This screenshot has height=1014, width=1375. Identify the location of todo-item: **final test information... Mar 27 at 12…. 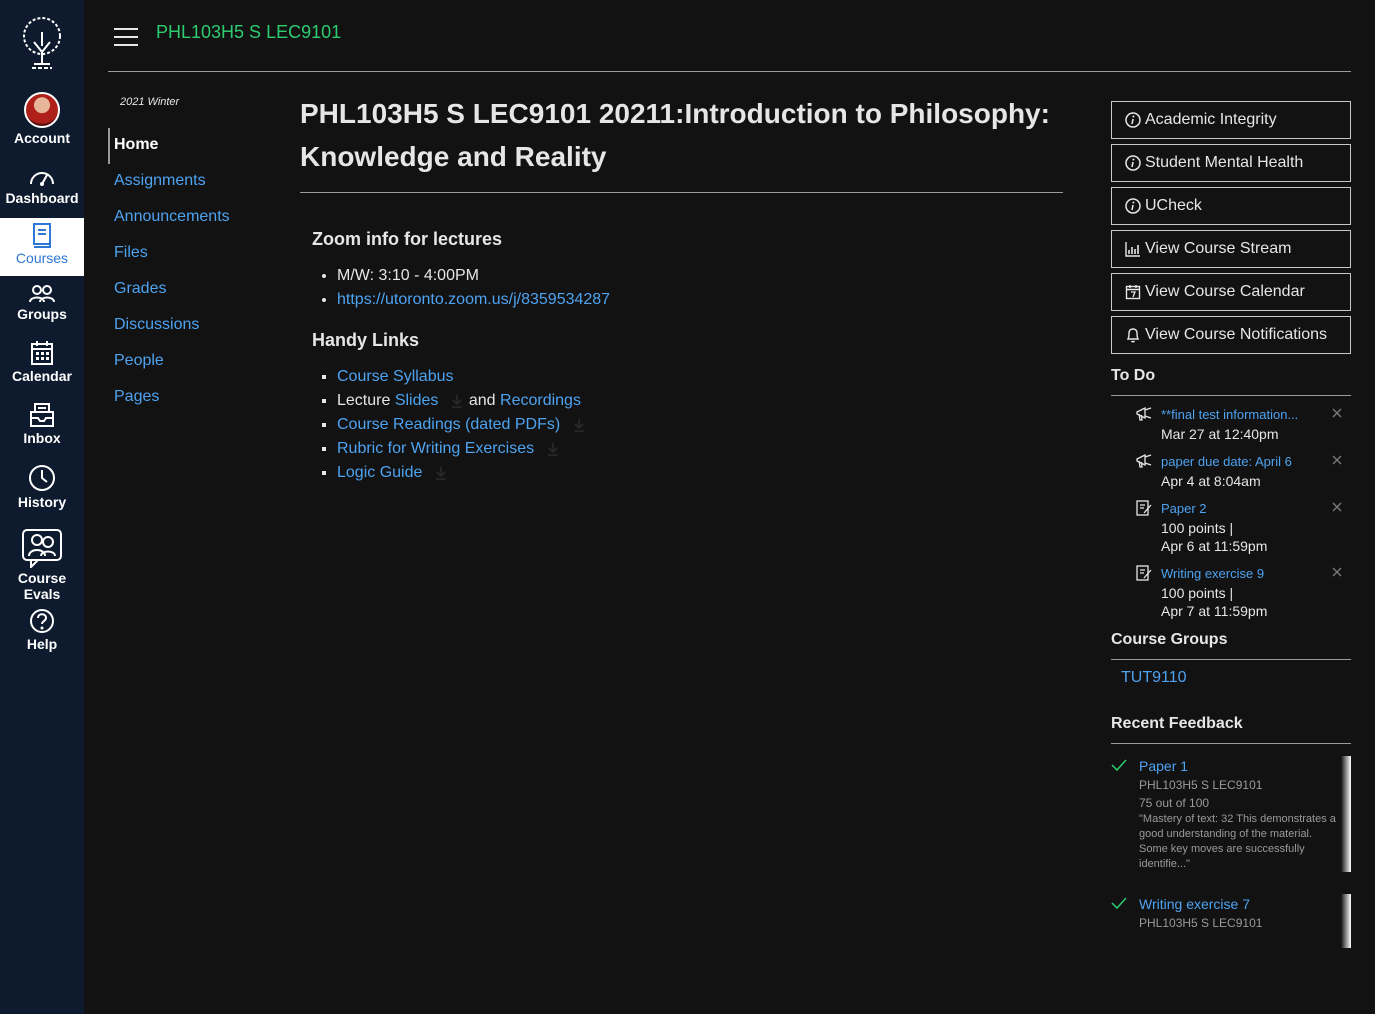
(1231, 424).